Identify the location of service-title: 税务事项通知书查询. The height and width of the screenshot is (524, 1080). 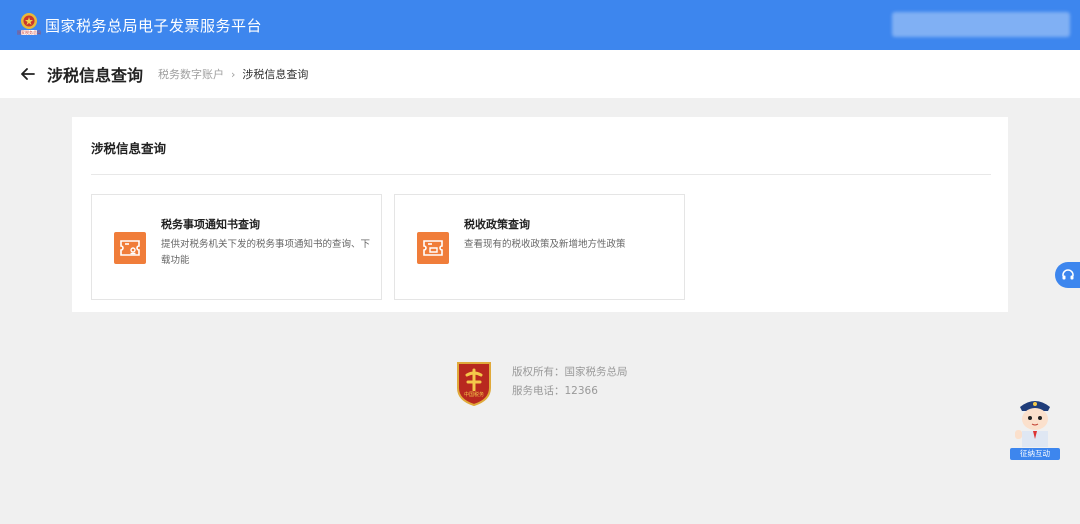
(210, 224).